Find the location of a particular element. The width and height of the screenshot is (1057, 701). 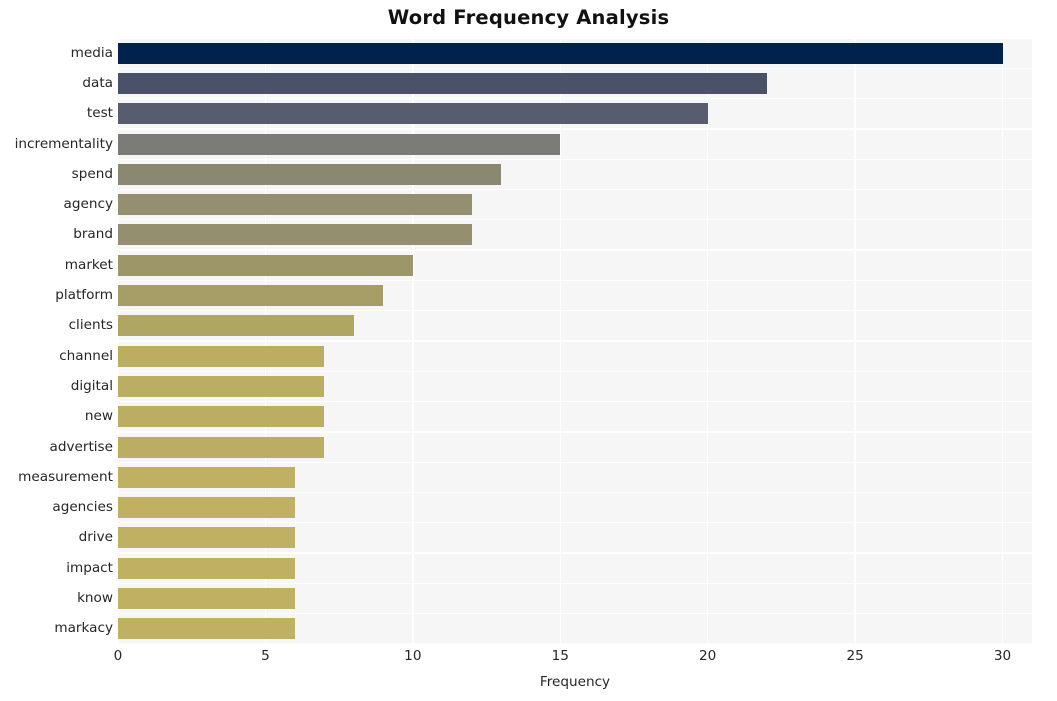

page-title: Word Frequency Analysis is located at coordinates (528, 17).